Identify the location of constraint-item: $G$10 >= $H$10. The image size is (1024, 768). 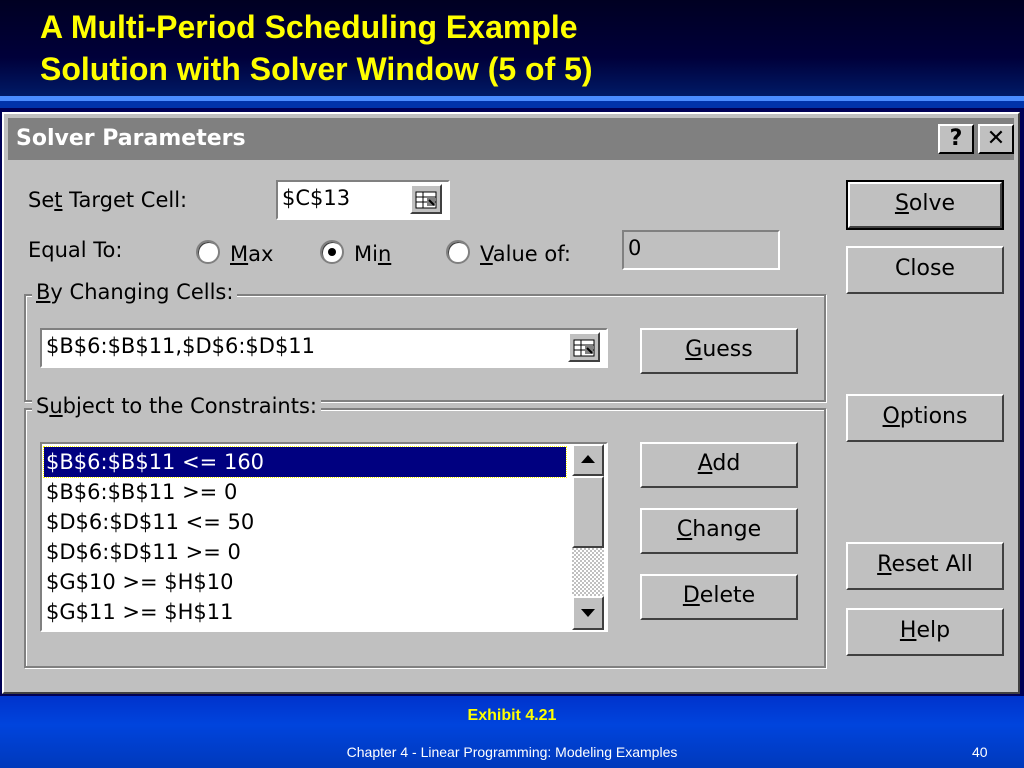
(140, 582).